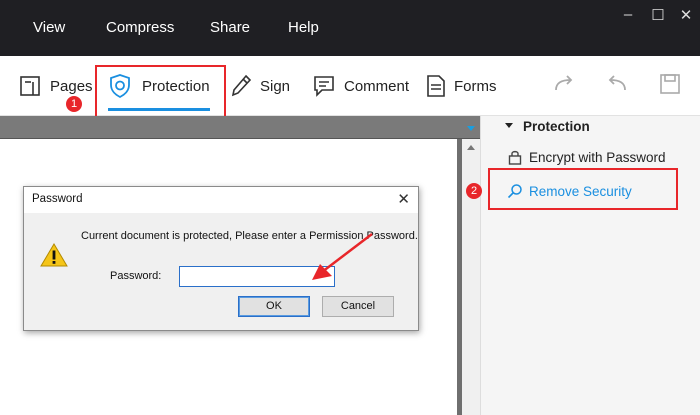 The image size is (700, 415). Describe the element at coordinates (275, 86) in the screenshot. I see `tool-sign-label: Sign` at that location.